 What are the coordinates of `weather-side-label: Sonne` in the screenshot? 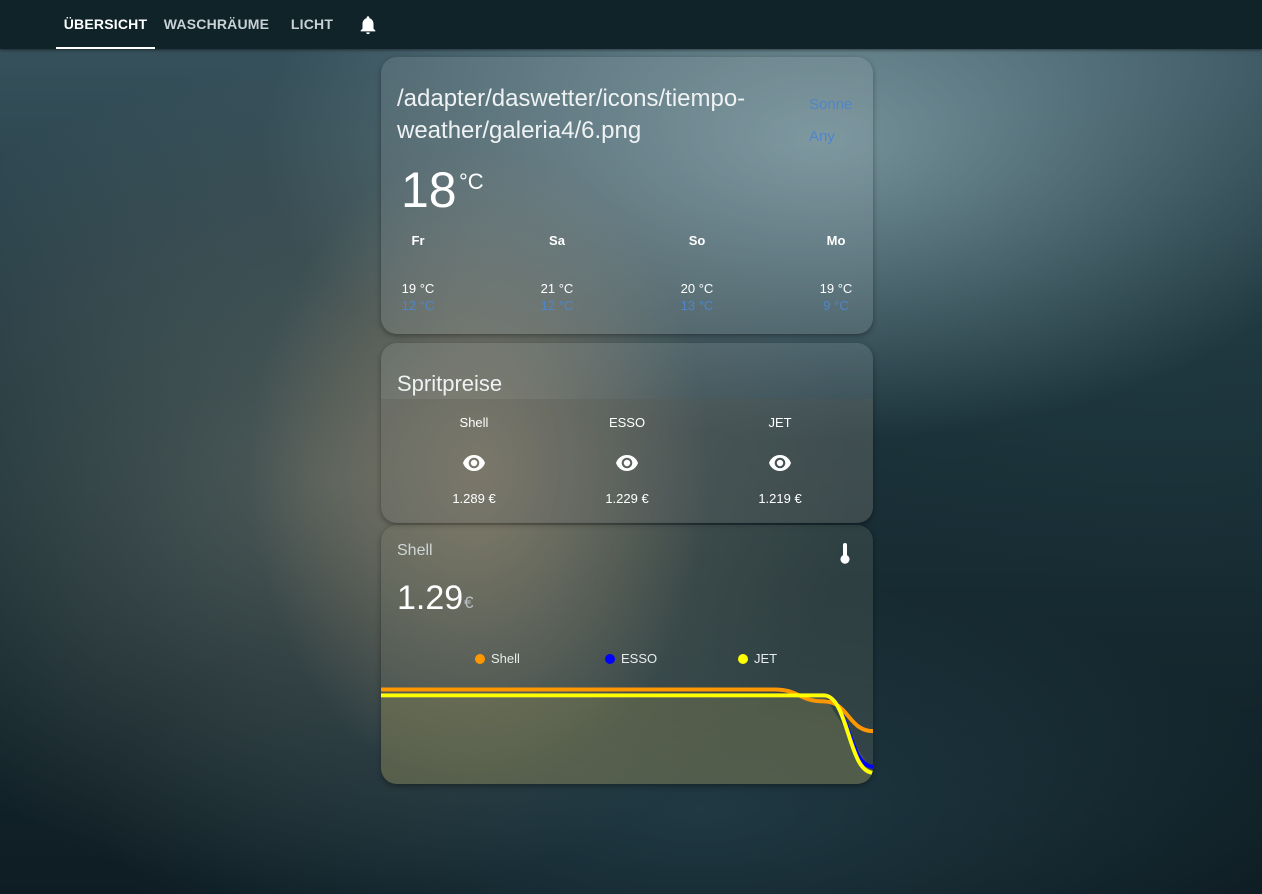 It's located at (831, 104).